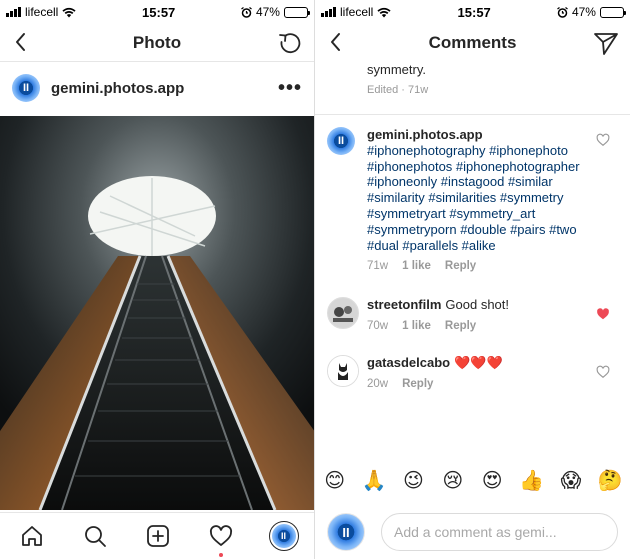 The height and width of the screenshot is (559, 630). What do you see at coordinates (408, 362) in the screenshot?
I see `comment-username: gatasdelcabo` at bounding box center [408, 362].